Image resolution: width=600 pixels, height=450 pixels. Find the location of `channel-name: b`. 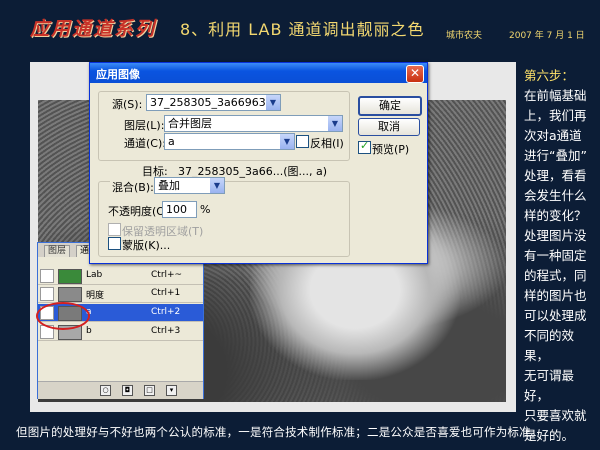

channel-name: b is located at coordinates (89, 331).